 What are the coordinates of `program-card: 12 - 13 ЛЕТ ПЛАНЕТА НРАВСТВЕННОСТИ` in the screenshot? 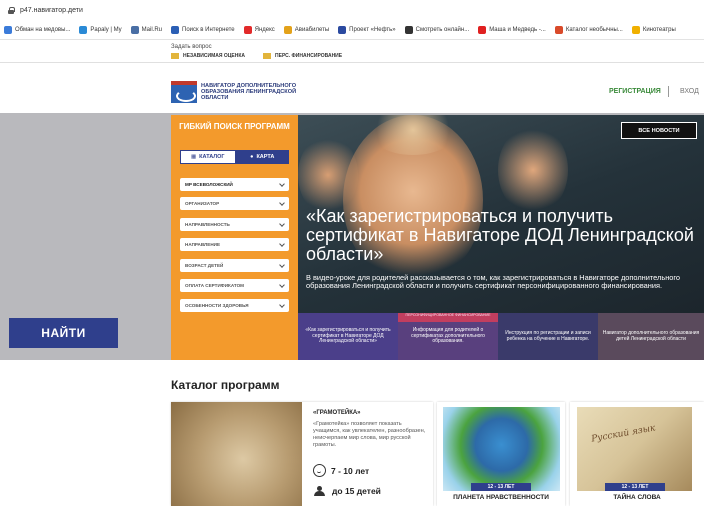 It's located at (501, 454).